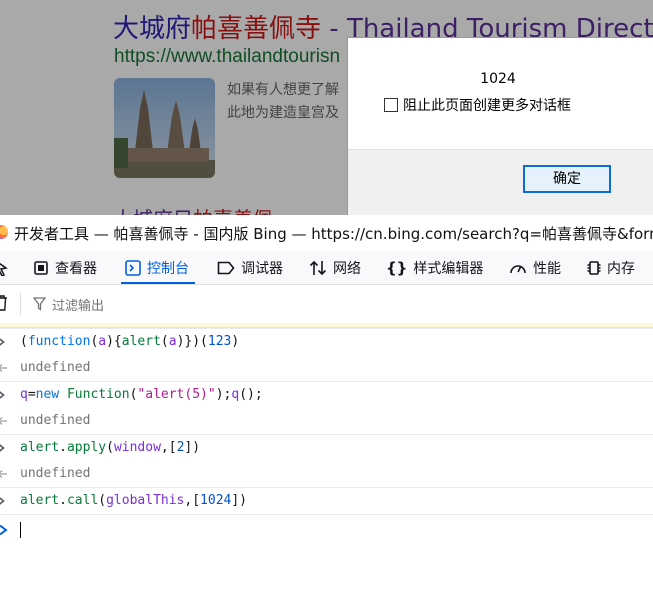 This screenshot has width=653, height=592. What do you see at coordinates (4, 530) in the screenshot?
I see `prompt-chevron-icon` at bounding box center [4, 530].